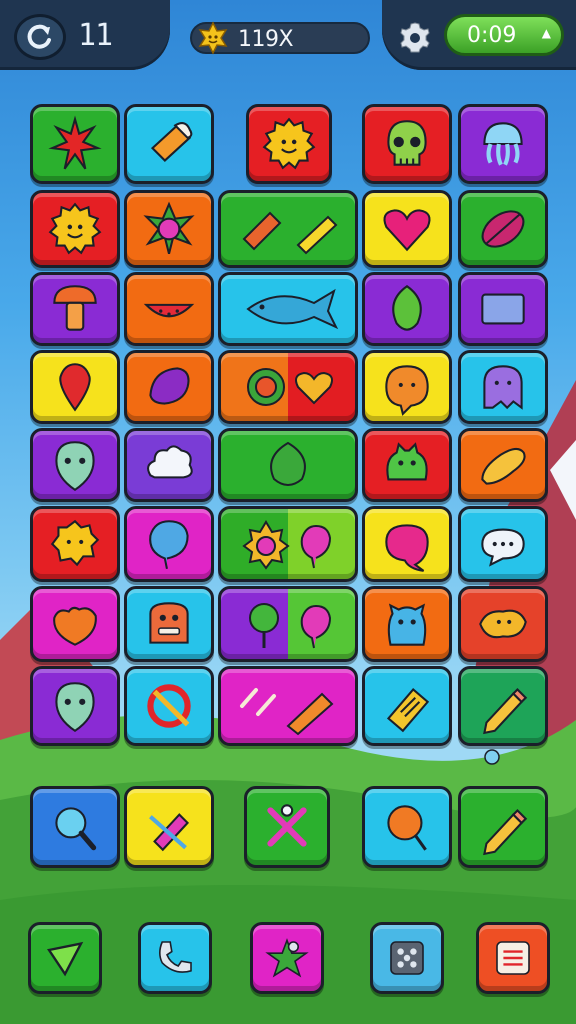 The height and width of the screenshot is (1024, 576). What do you see at coordinates (266, 39) in the screenshot?
I see `score-value: 119X` at bounding box center [266, 39].